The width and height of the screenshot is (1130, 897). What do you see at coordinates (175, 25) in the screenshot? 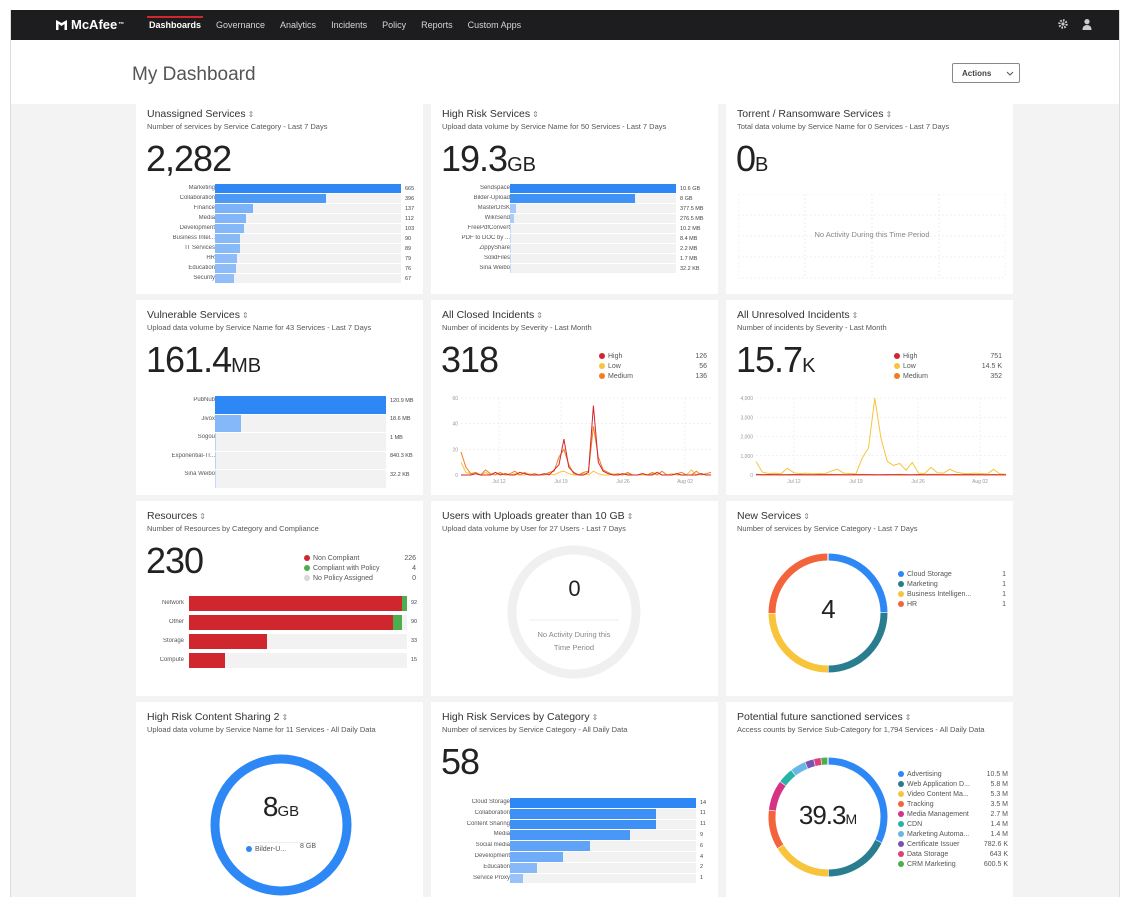
I see `nav-item-dashboards: Dashboards` at bounding box center [175, 25].